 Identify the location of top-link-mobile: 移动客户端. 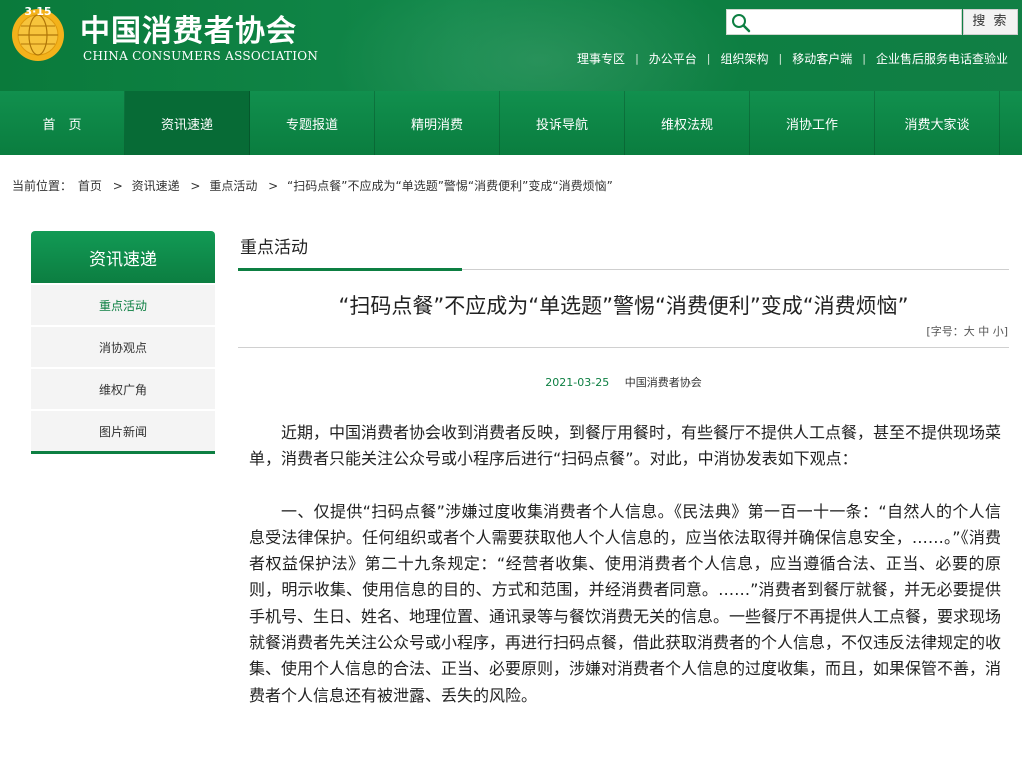
(822, 58).